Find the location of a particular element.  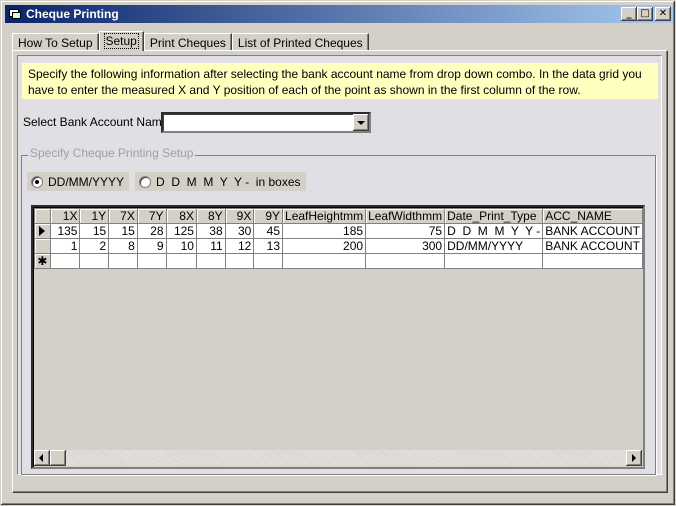

tab-label: List of Printed Cheques is located at coordinates (300, 43).